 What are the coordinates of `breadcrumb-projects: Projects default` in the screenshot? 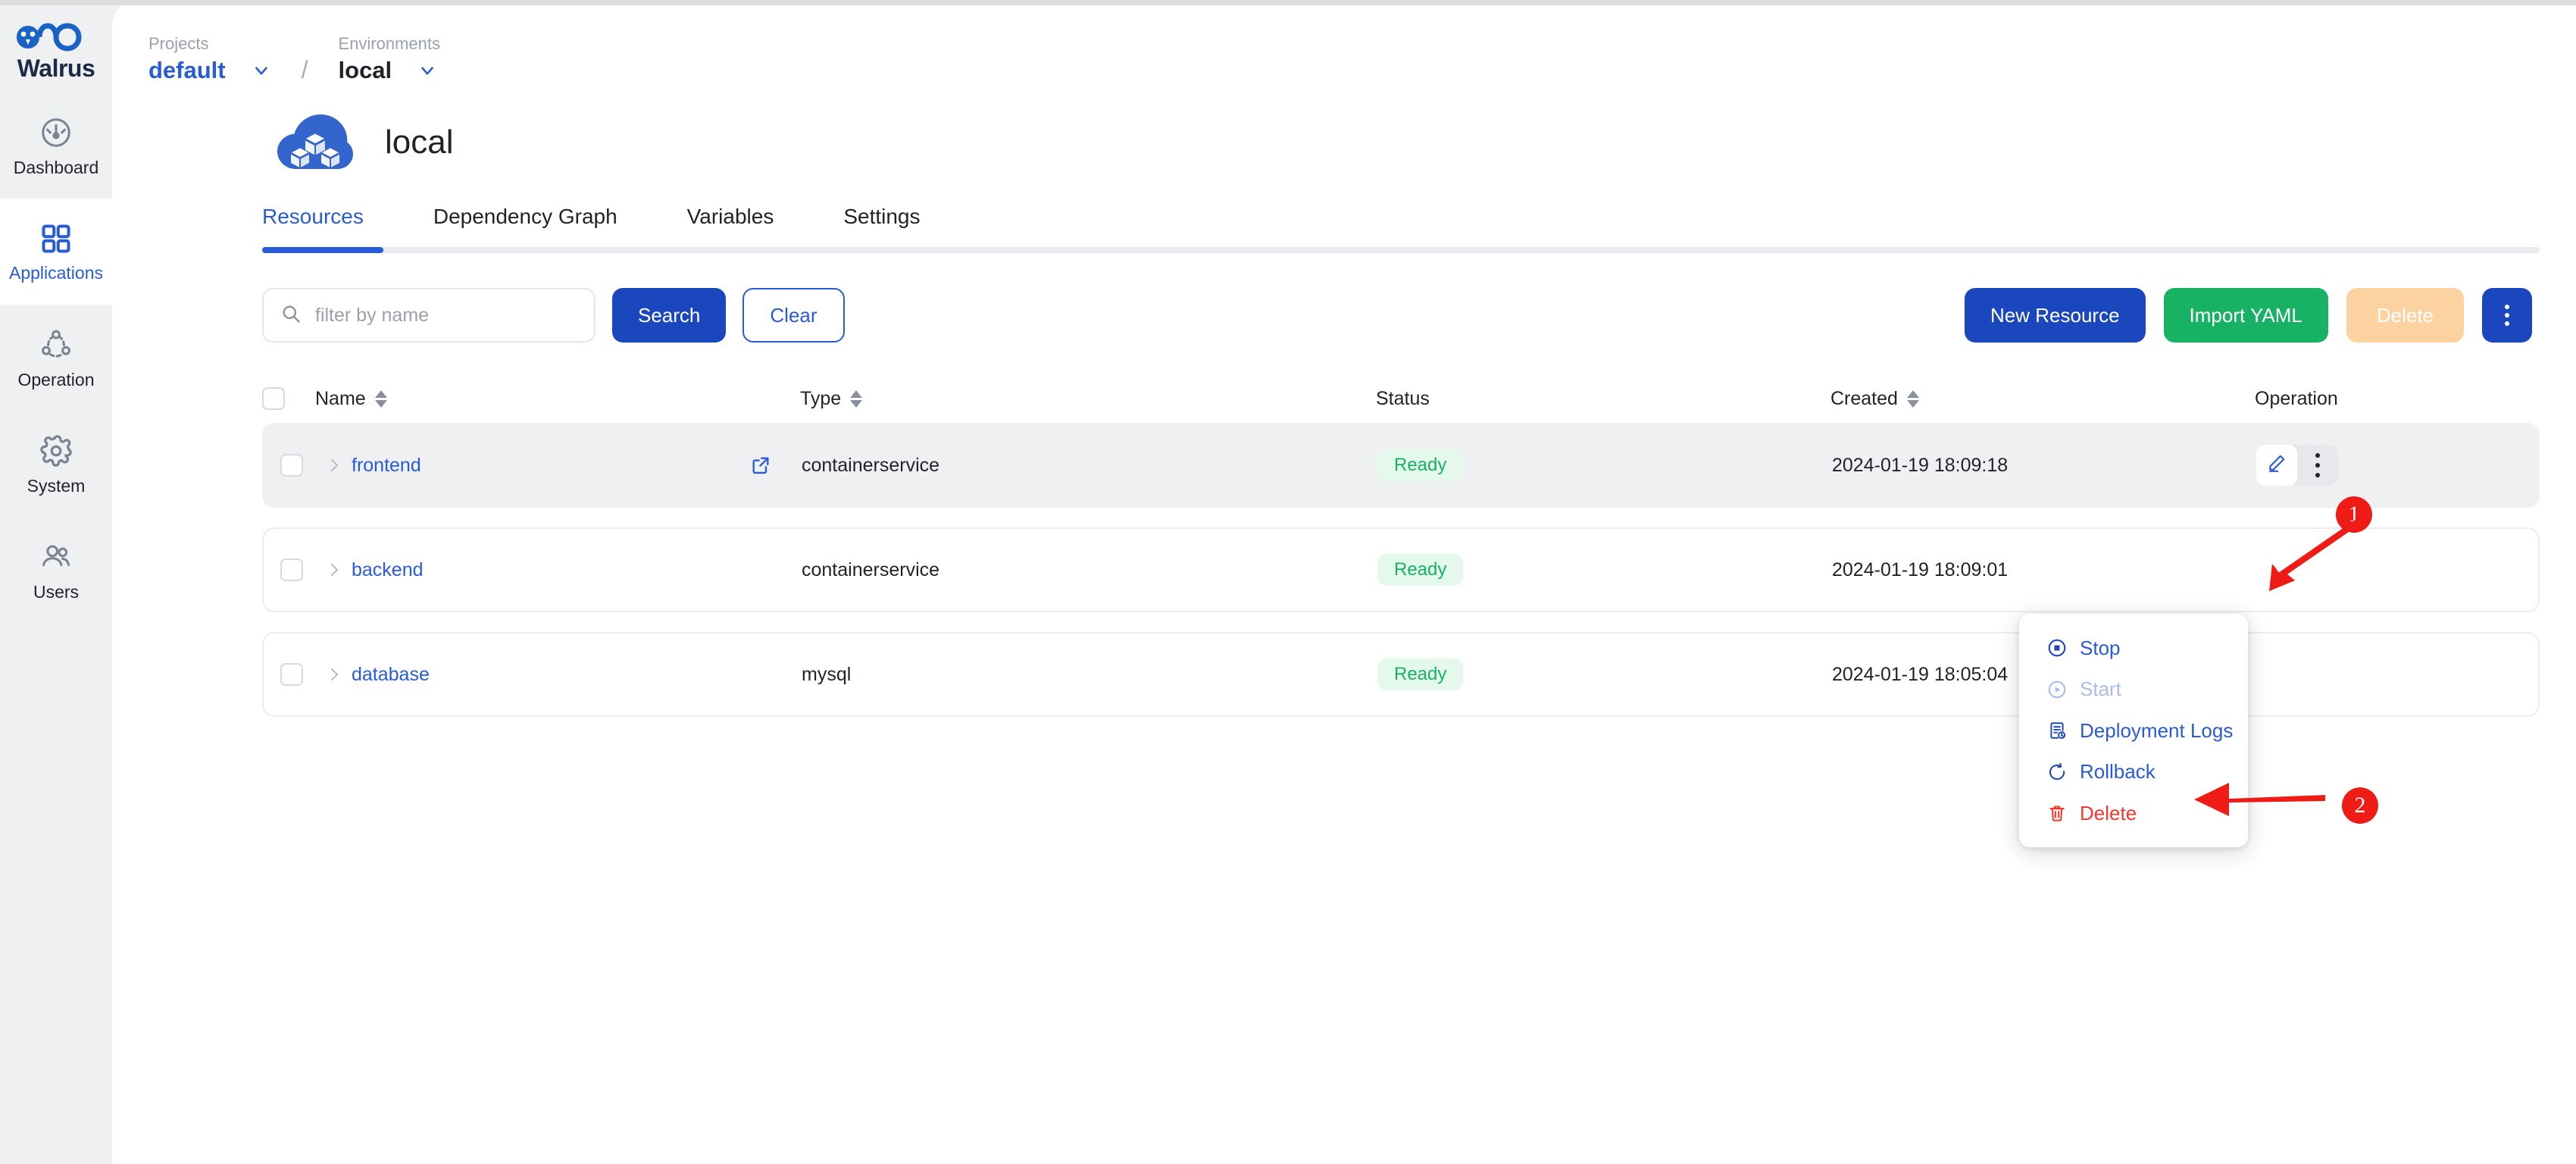 It's located at (210, 58).